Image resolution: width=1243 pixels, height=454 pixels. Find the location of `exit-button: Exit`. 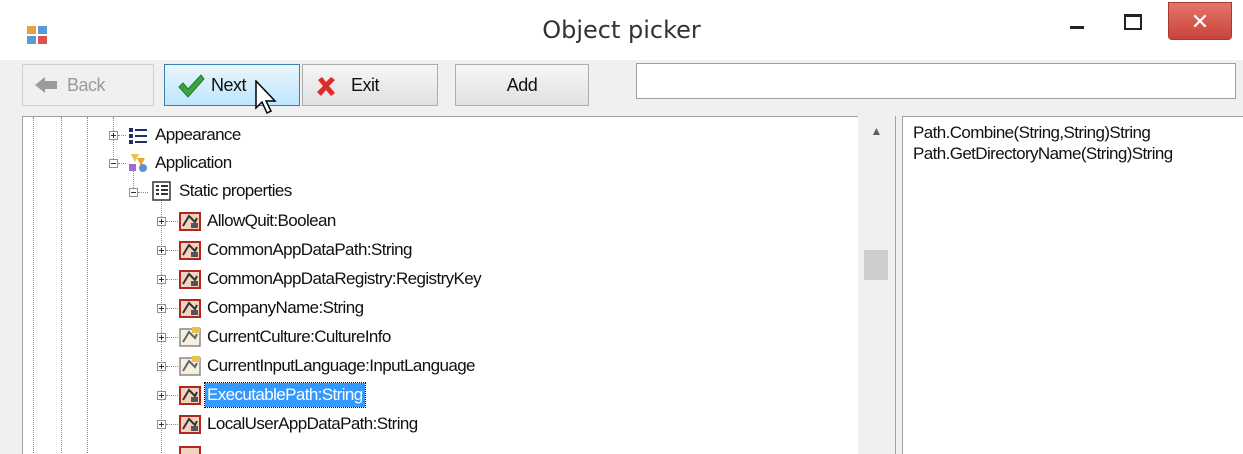

exit-button: Exit is located at coordinates (370, 85).